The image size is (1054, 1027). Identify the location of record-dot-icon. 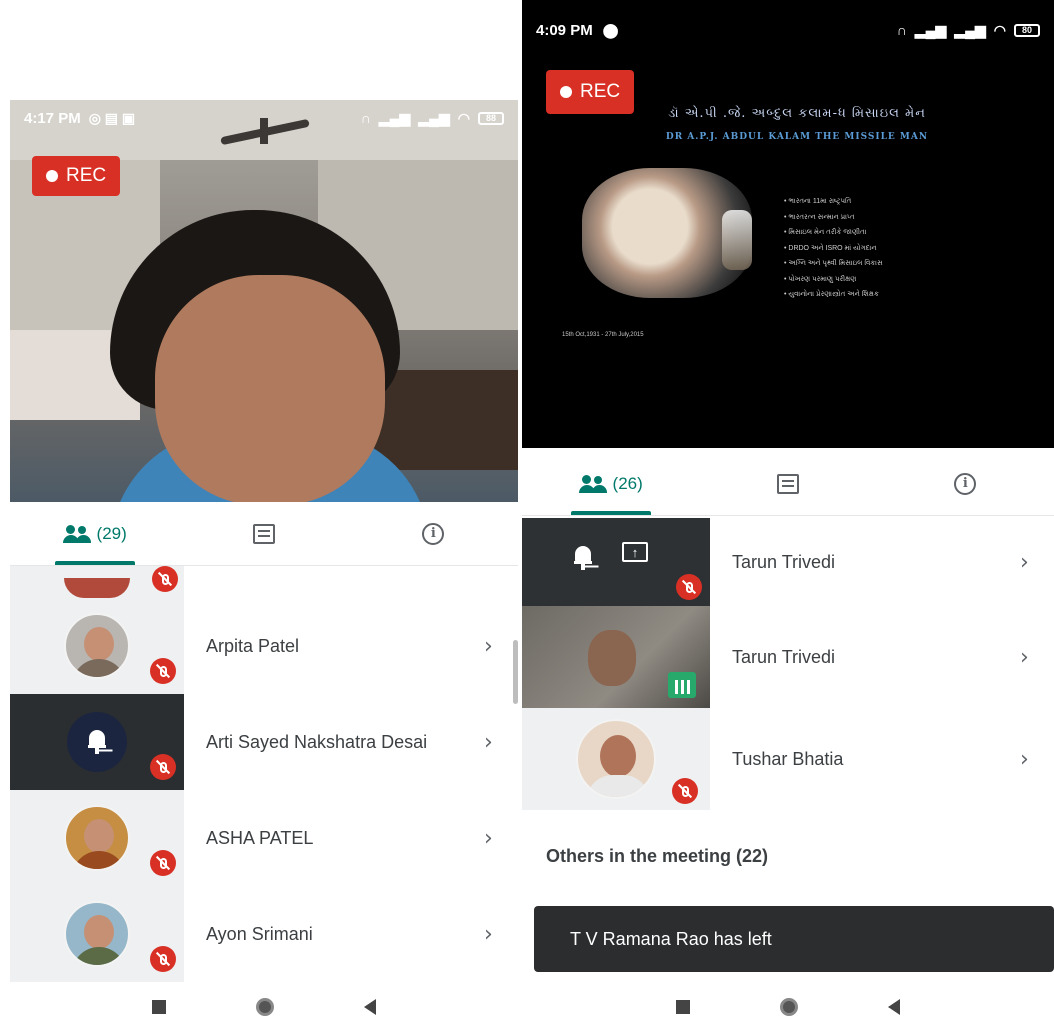
(566, 92).